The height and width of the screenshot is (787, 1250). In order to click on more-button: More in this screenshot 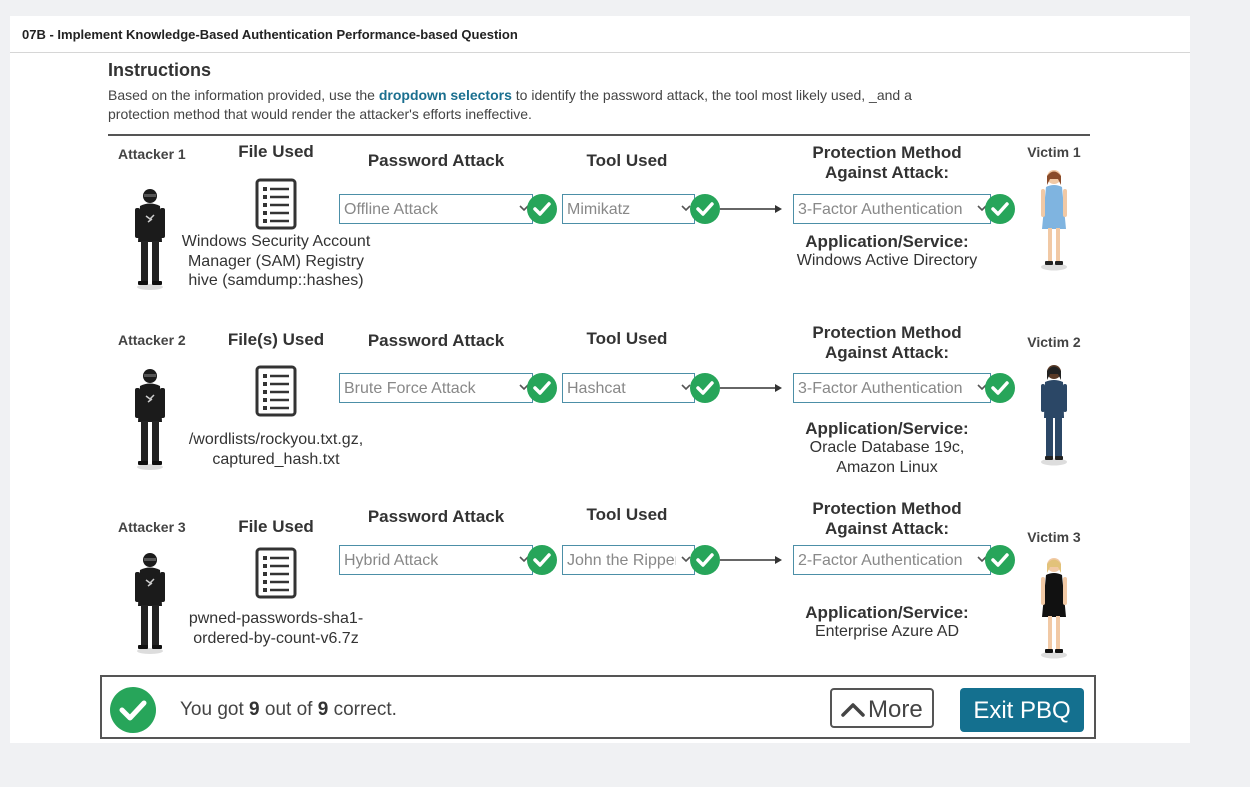, I will do `click(882, 708)`.